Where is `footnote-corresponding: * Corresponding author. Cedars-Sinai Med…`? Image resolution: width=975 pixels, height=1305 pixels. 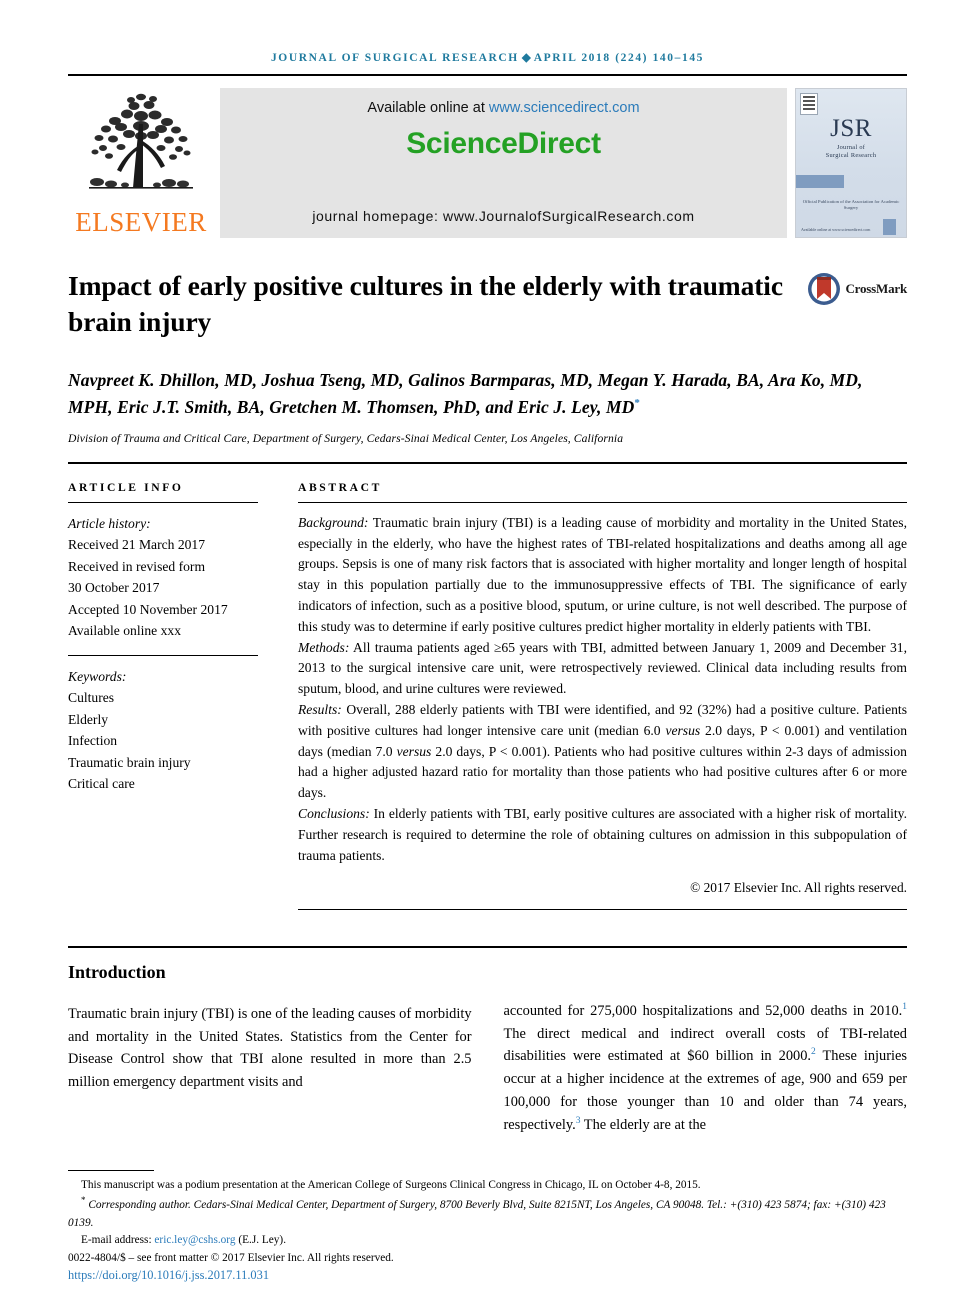 footnote-corresponding: * Corresponding author. Cedars-Sinai Med… is located at coordinates (487, 1213).